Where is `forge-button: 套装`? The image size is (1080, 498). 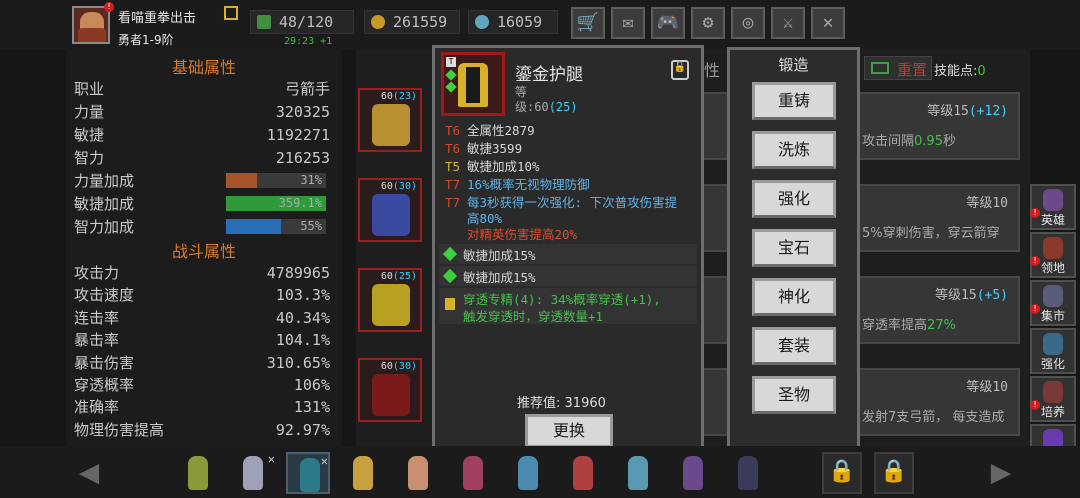
forge-button: 套装 is located at coordinates (794, 346).